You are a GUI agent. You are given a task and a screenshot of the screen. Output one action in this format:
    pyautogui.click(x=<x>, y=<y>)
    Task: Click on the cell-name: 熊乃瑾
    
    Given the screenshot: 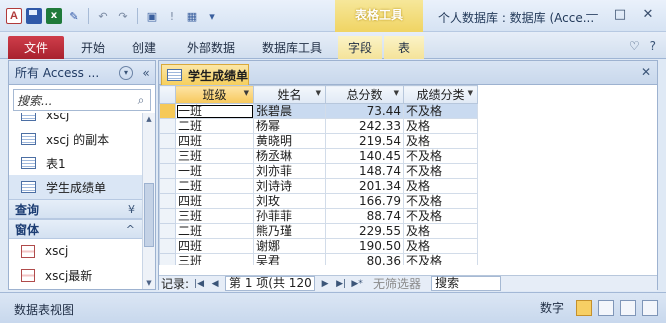 What is the action you would take?
    pyautogui.click(x=289, y=231)
    